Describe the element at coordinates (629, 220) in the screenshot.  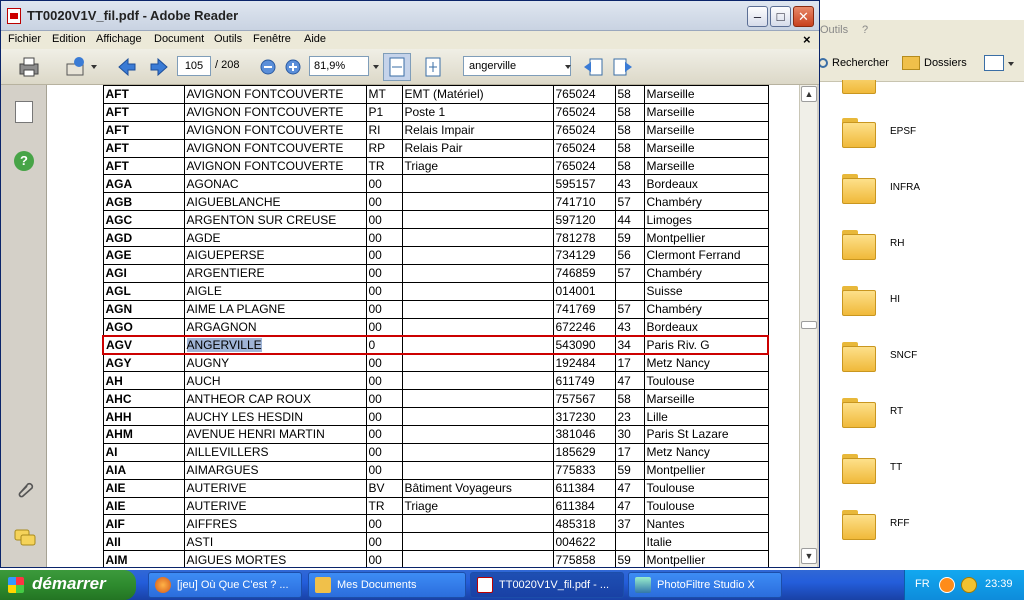
I see `table-cell: 44` at that location.